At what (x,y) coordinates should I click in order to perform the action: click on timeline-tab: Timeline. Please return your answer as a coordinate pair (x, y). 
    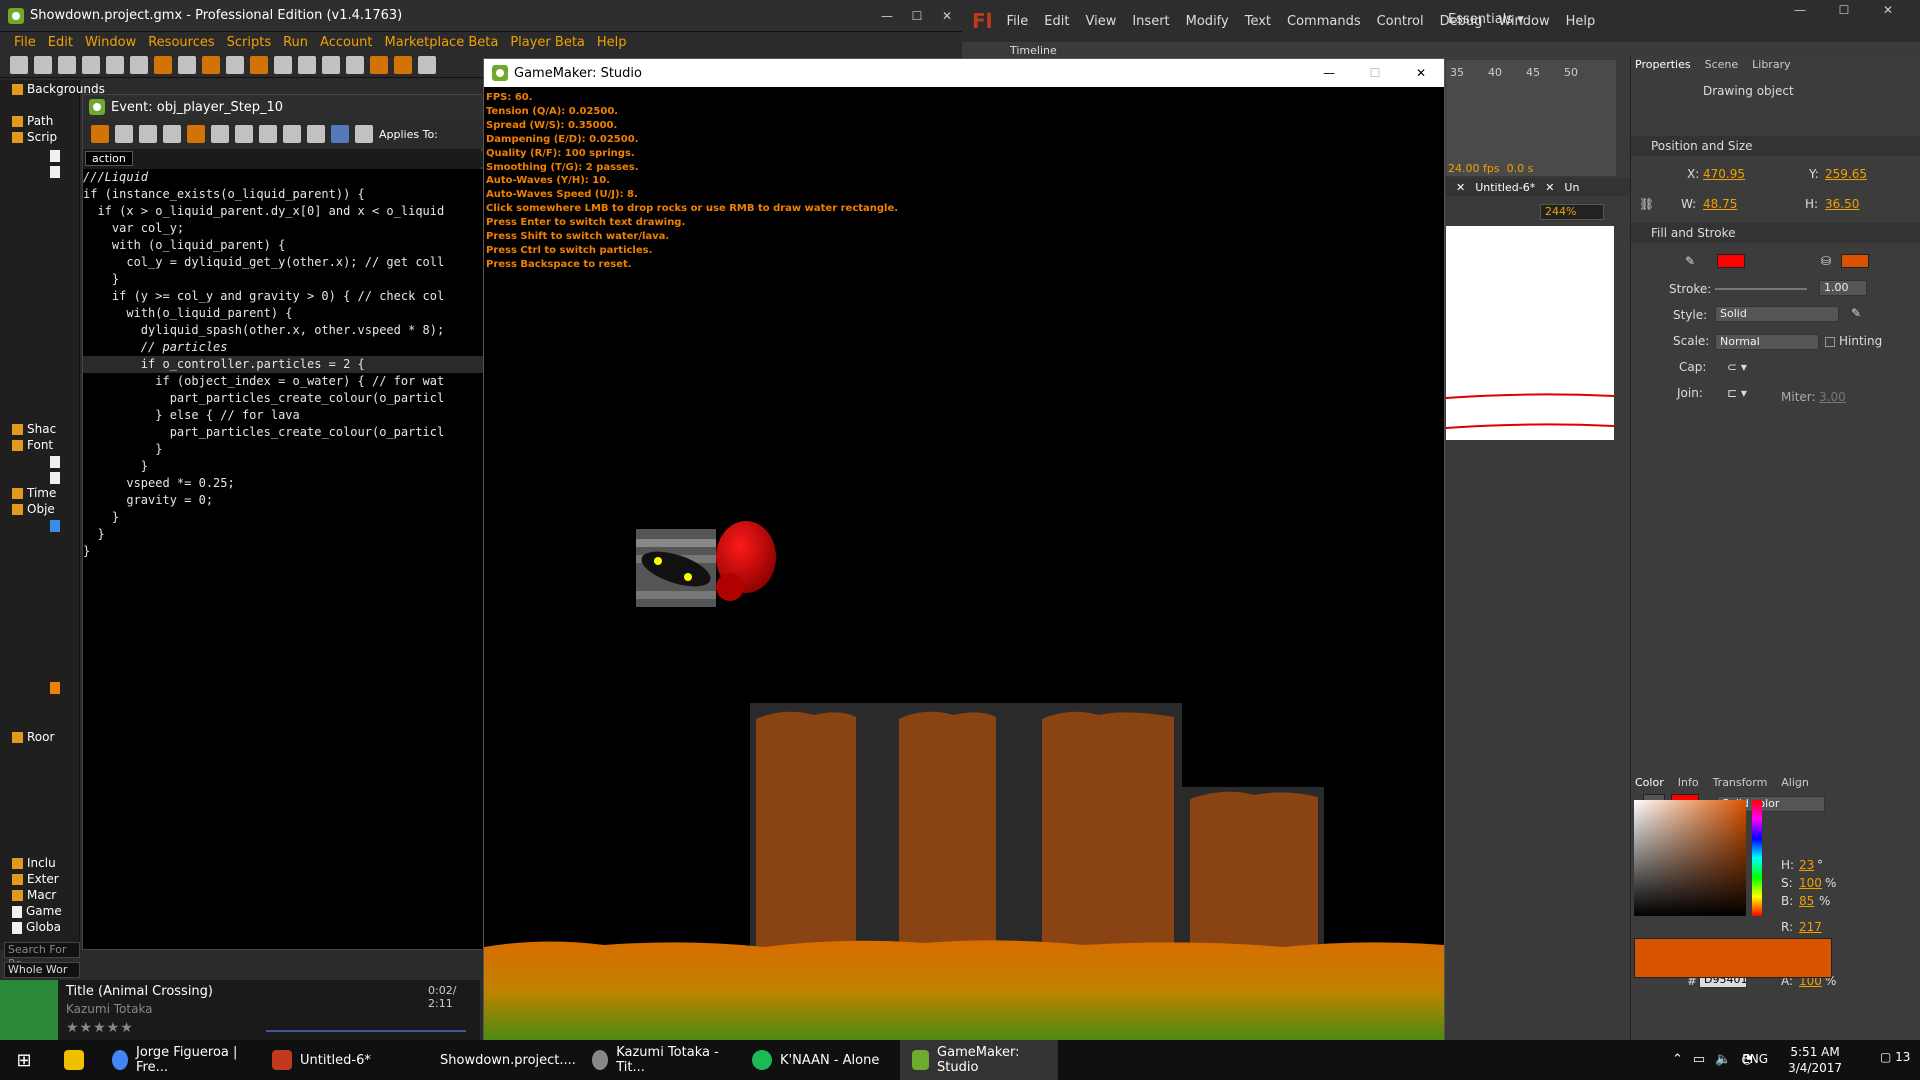
    Looking at the image, I should click on (1033, 51).